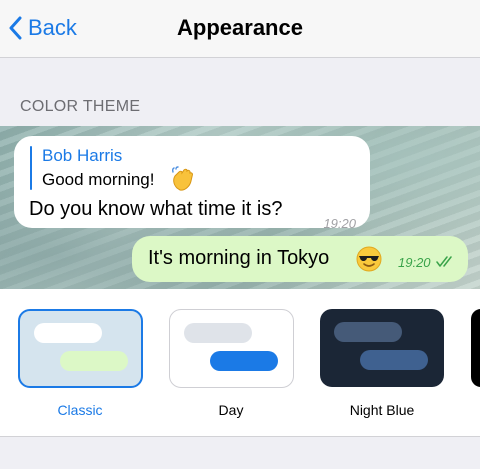  I want to click on reply-quote-text: Good morning!, so click(98, 179).